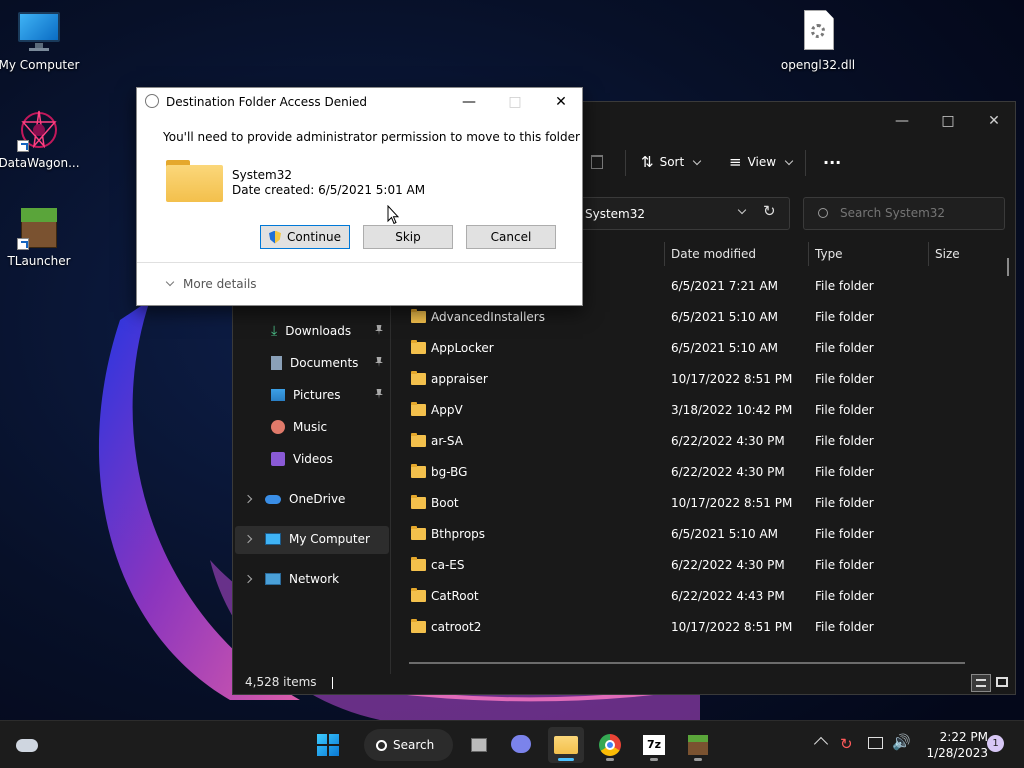 This screenshot has height=768, width=1024. I want to click on file-explorer-taskbar-button, so click(566, 745).